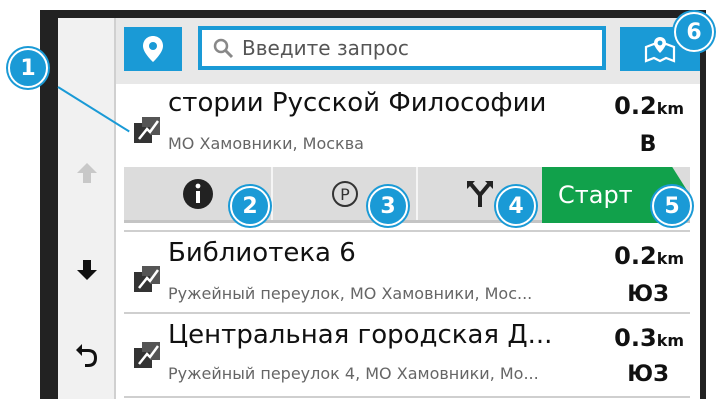 This screenshot has width=718, height=399. What do you see at coordinates (516, 206) in the screenshot?
I see `callout-4: 4` at bounding box center [516, 206].